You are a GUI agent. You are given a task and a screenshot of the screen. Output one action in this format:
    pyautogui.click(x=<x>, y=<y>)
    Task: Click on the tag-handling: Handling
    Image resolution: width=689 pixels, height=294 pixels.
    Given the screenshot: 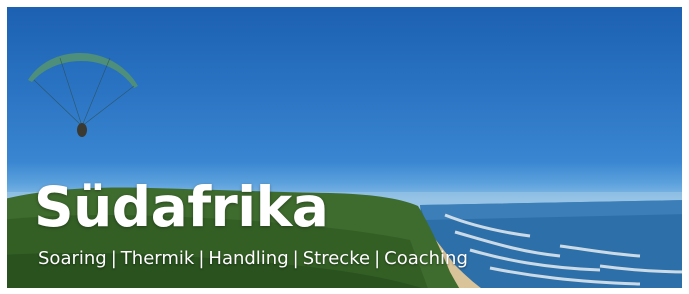 What is the action you would take?
    pyautogui.click(x=248, y=258)
    